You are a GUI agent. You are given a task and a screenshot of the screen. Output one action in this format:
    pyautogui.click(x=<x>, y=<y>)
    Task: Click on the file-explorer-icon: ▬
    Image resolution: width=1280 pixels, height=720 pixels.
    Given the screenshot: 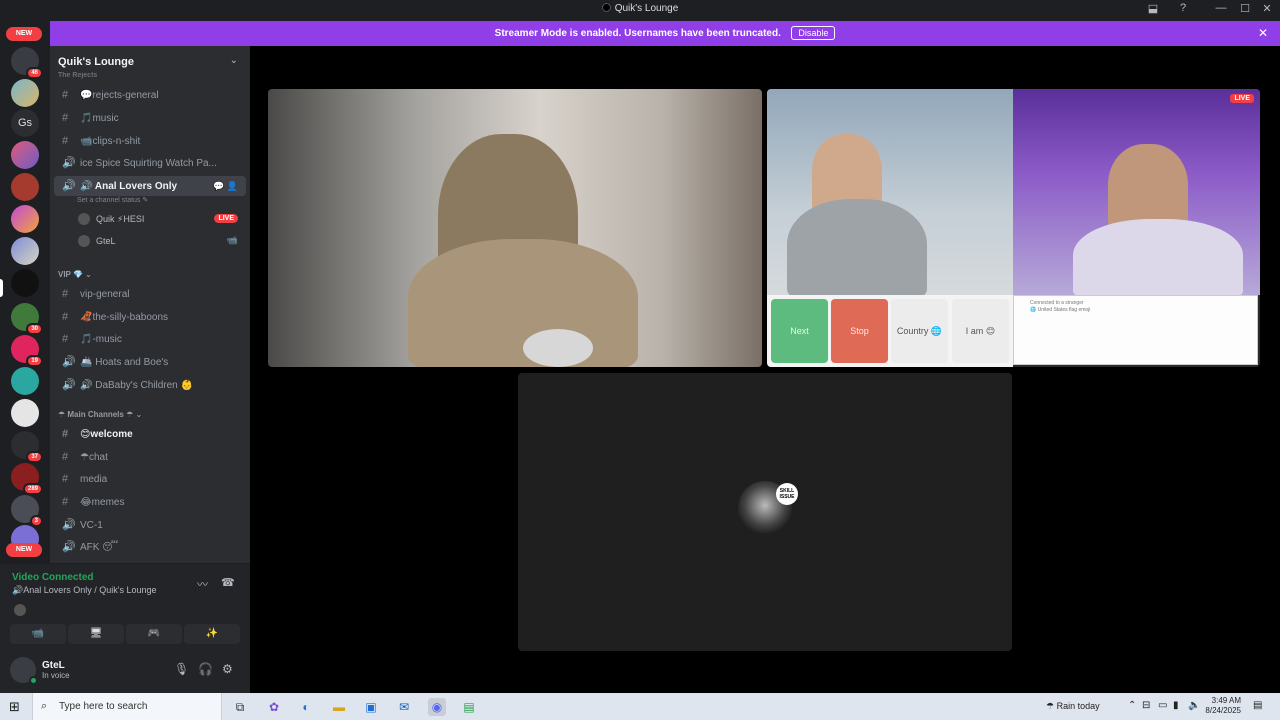 What is the action you would take?
    pyautogui.click(x=339, y=707)
    